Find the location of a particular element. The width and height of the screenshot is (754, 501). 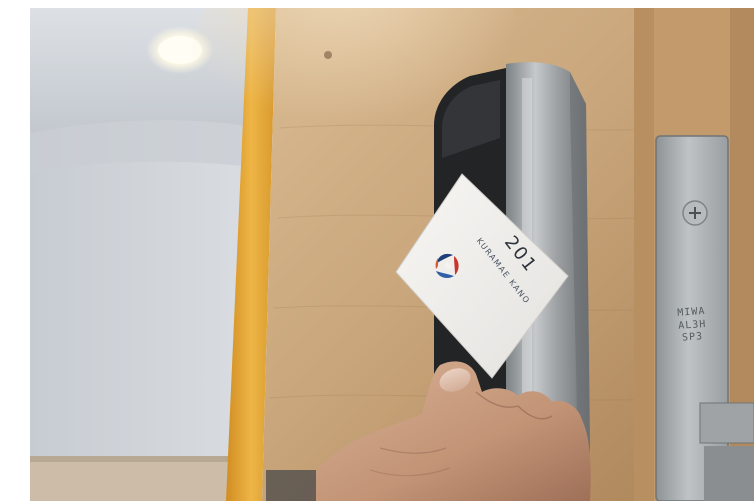

floor-trim is located at coordinates (145, 480).